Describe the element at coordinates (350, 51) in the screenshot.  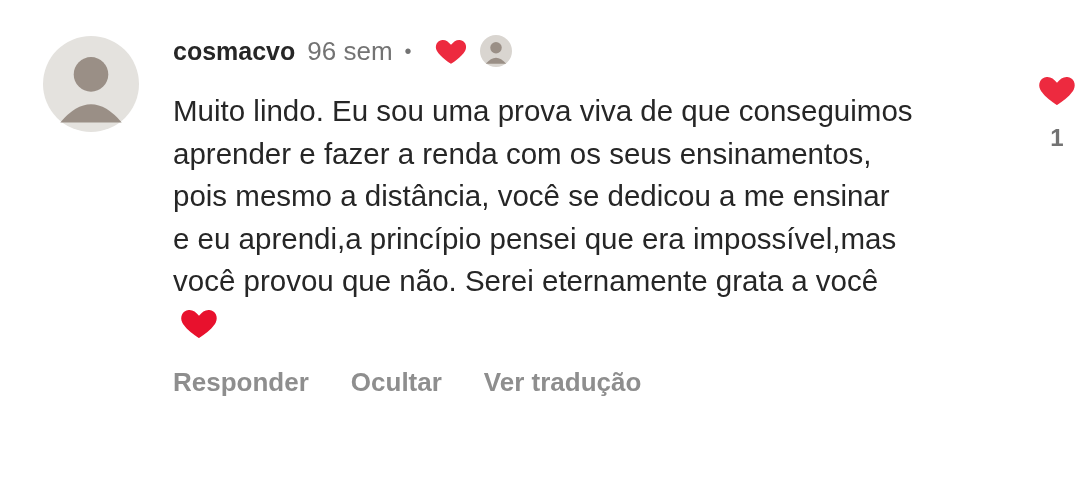
I see `timestamp: 96 sem` at that location.